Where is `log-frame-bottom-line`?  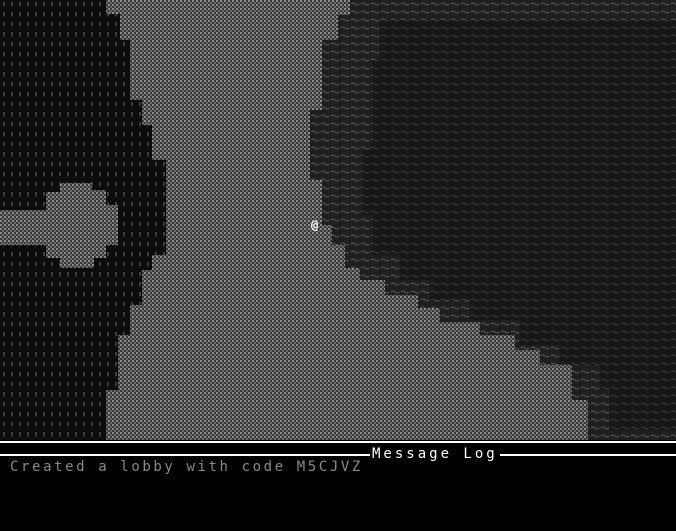
log-frame-bottom-line is located at coordinates (338, 455).